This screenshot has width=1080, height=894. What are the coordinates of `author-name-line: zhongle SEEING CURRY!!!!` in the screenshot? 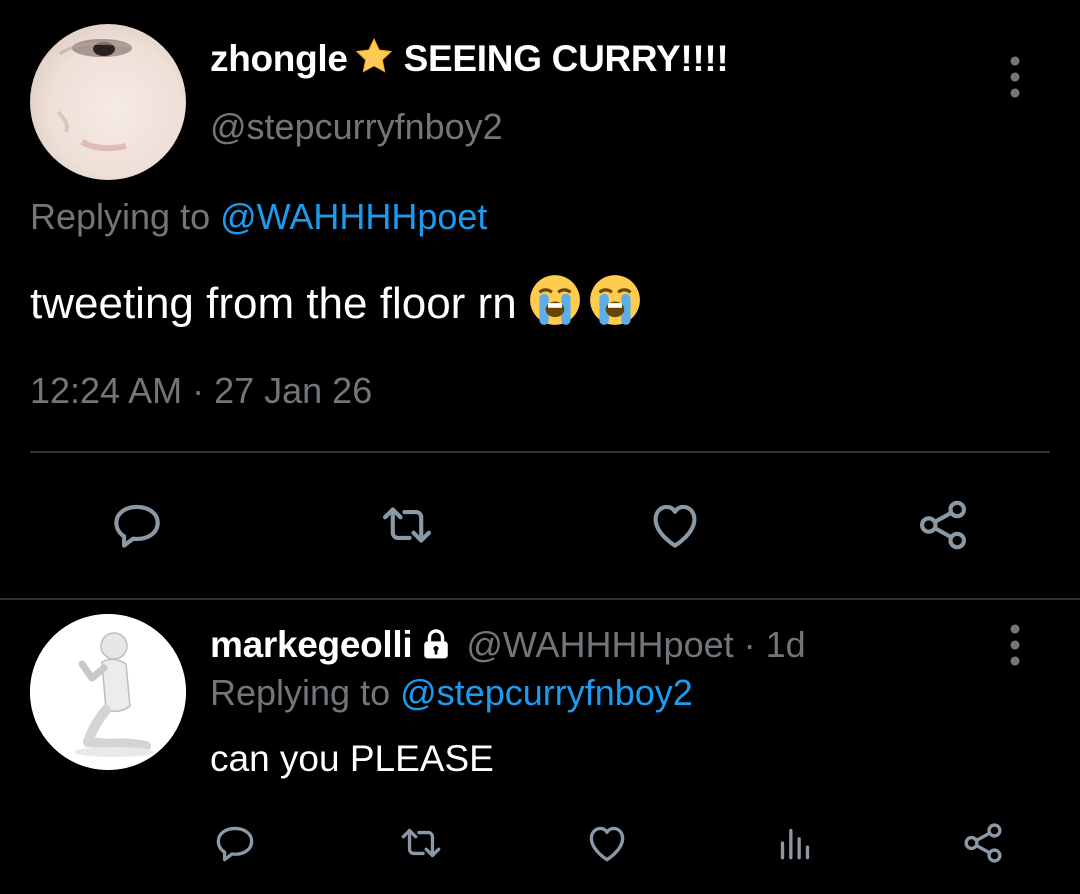 It's located at (469, 60).